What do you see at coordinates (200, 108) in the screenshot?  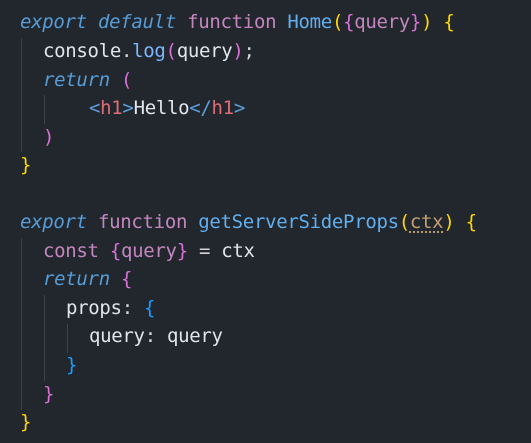 I see `tag-bracket: </` at bounding box center [200, 108].